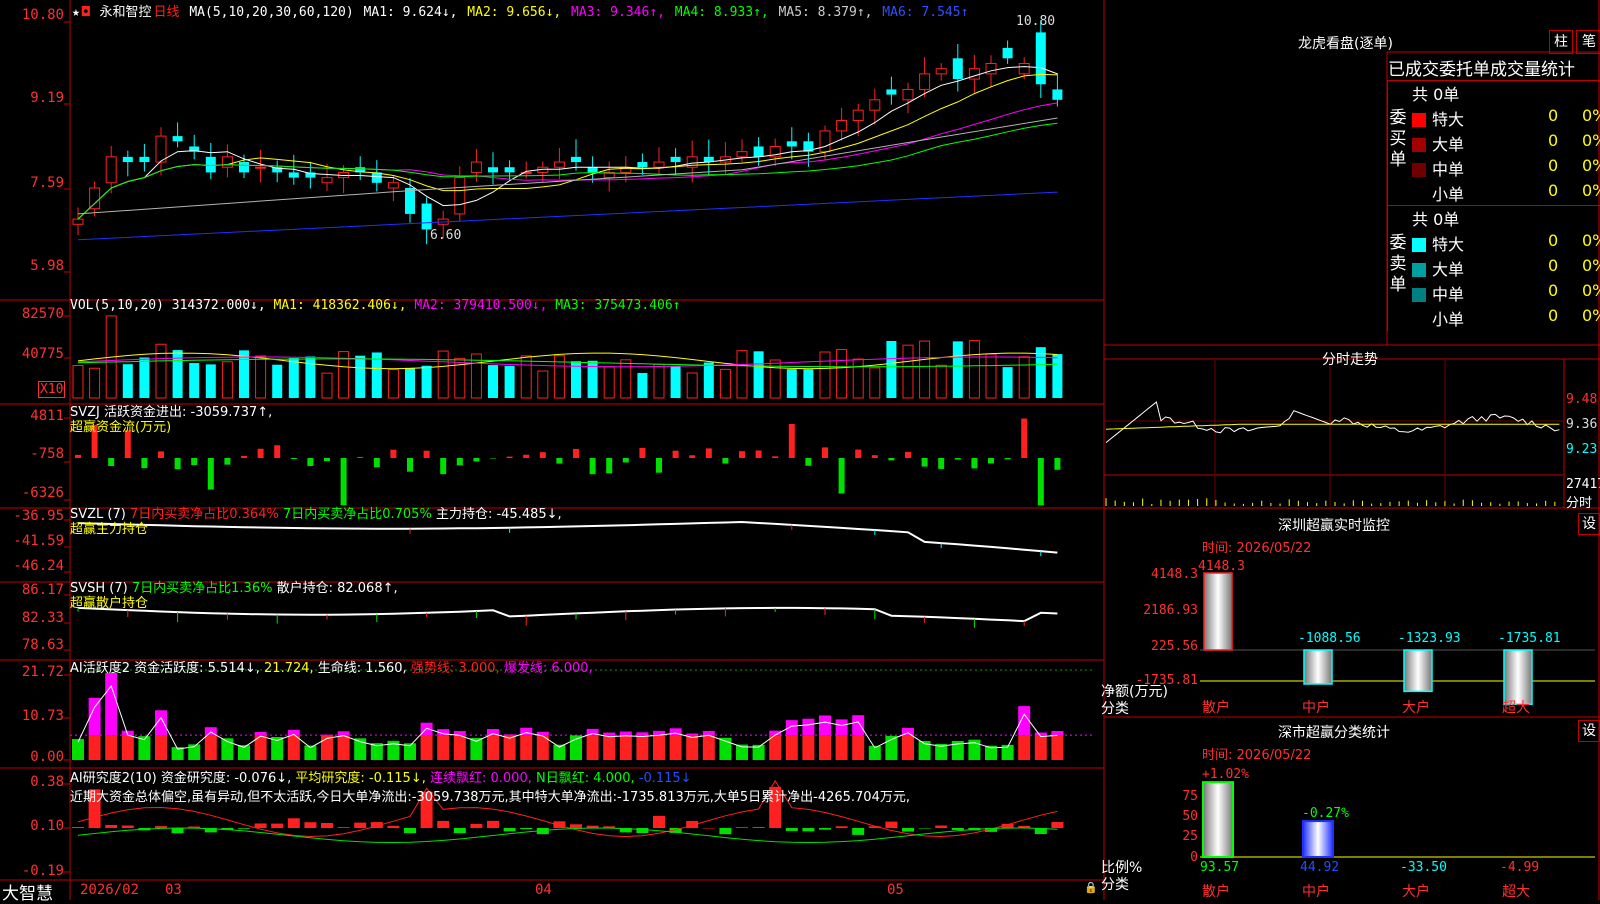 This screenshot has width=1600, height=904. I want to click on sz-class-title: 深市超赢分类统计, so click(1334, 733).